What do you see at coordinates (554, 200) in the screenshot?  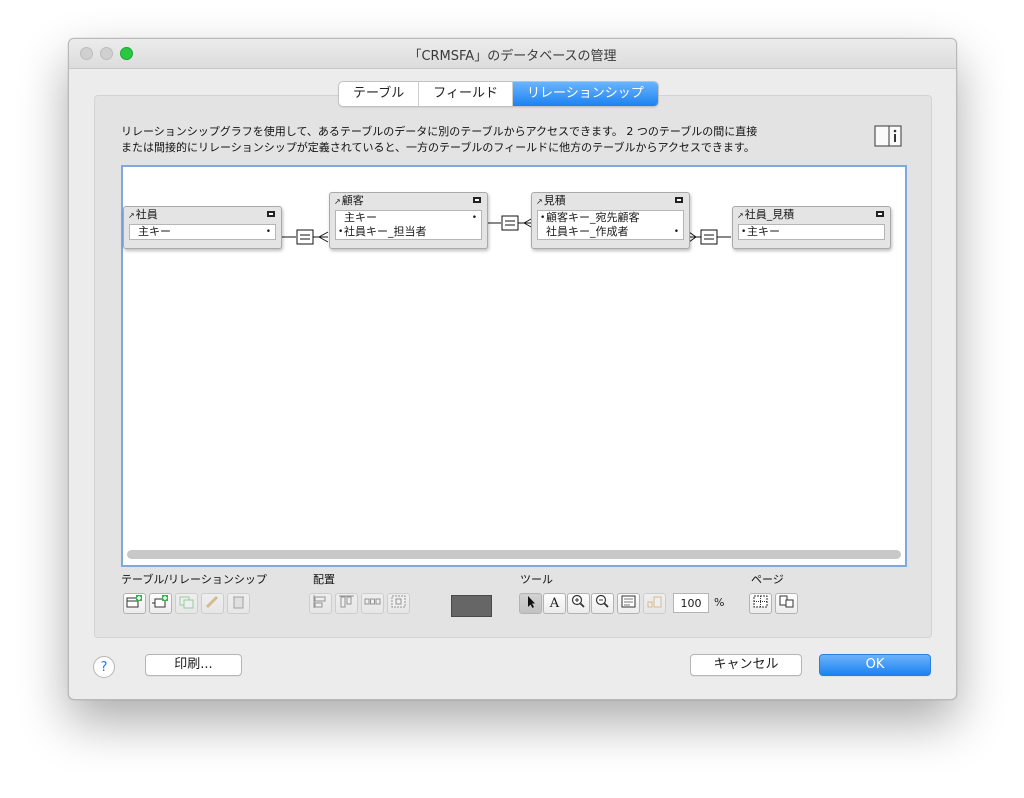 I see `table-name: 見積` at bounding box center [554, 200].